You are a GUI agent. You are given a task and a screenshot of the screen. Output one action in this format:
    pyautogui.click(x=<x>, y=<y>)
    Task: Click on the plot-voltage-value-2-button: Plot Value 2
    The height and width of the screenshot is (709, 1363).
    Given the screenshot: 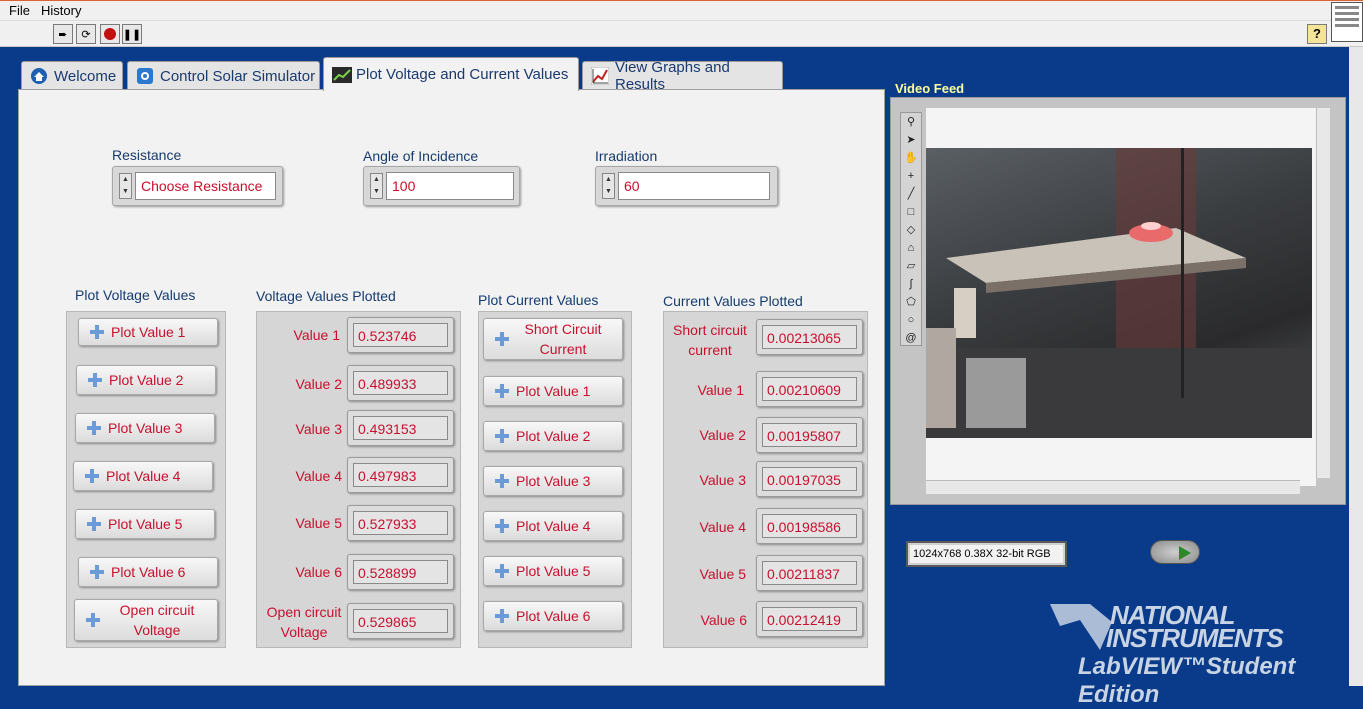 What is the action you would take?
    pyautogui.click(x=146, y=380)
    